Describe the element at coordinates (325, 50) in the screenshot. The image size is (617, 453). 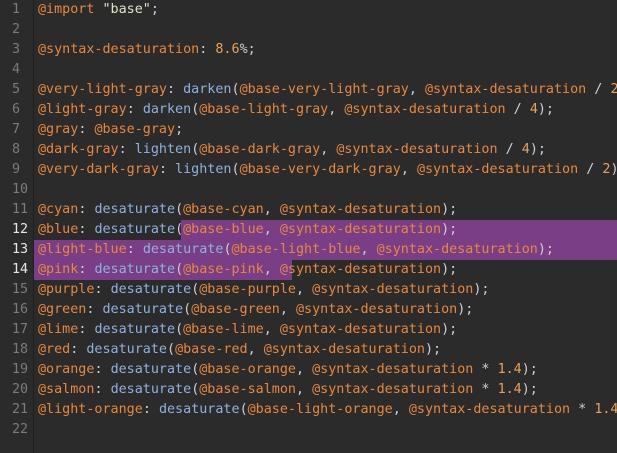
I see `code-line: @syntax-desaturation: 8.6%;` at that location.